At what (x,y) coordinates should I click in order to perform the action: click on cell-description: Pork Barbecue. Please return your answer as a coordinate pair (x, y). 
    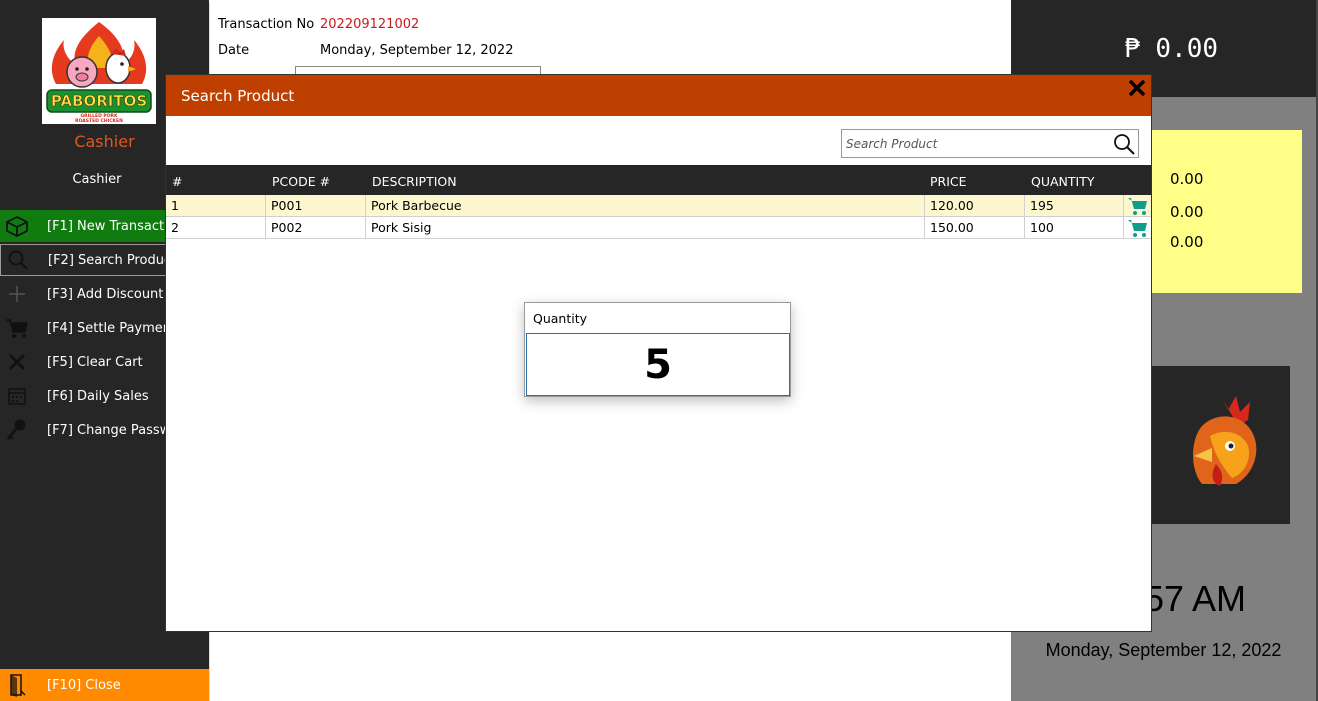
    Looking at the image, I should click on (645, 205).